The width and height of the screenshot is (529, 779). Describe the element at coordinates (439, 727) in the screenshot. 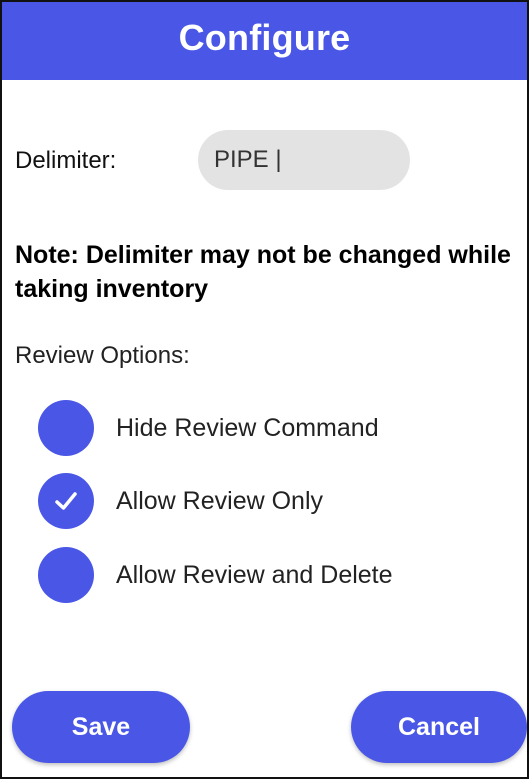

I see `cancel-button: Cancel` at that location.